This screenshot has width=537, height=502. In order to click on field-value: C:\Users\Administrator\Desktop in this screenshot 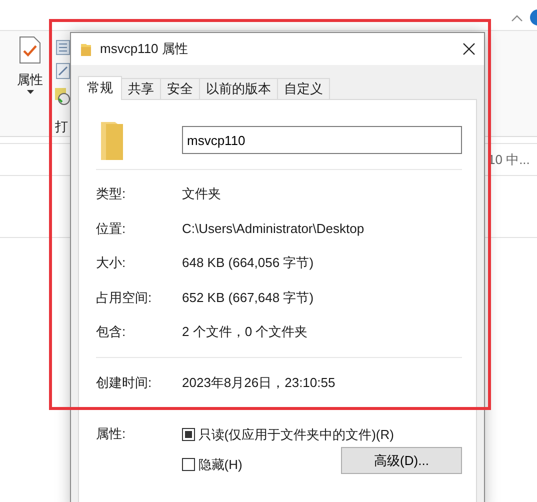, I will do `click(273, 229)`.